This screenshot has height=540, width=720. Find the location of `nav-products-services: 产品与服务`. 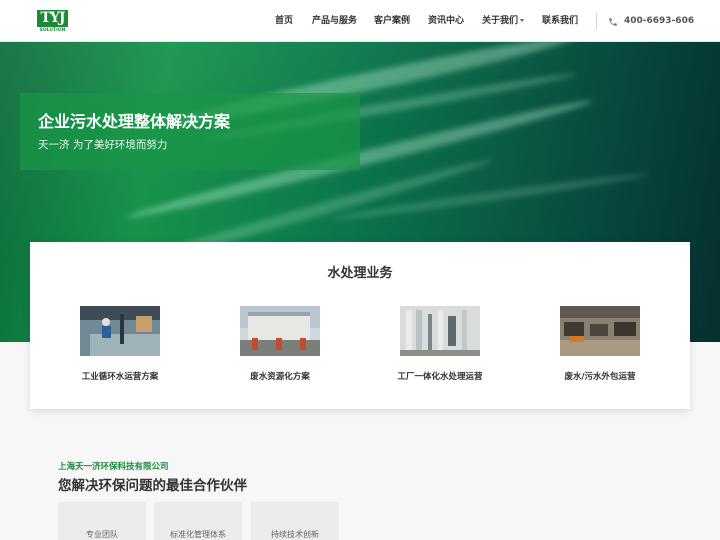

nav-products-services: 产品与服务 is located at coordinates (334, 21).